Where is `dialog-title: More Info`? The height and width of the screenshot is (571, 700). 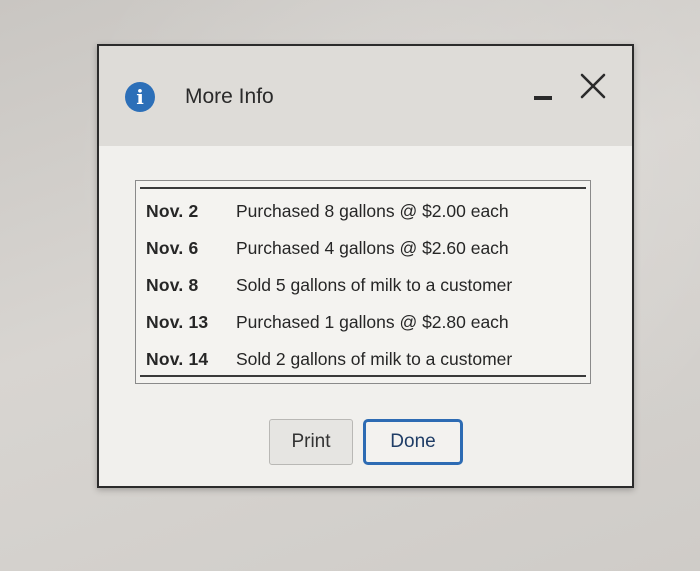
dialog-title: More Info is located at coordinates (229, 96).